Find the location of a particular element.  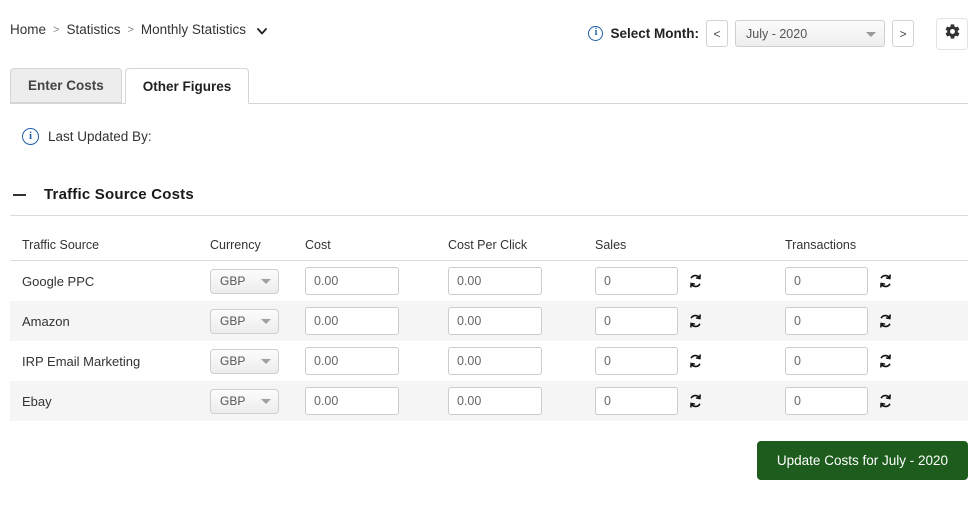

breadcrumb: Home > Statistics > Monthly Statistics is located at coordinates (139, 29).